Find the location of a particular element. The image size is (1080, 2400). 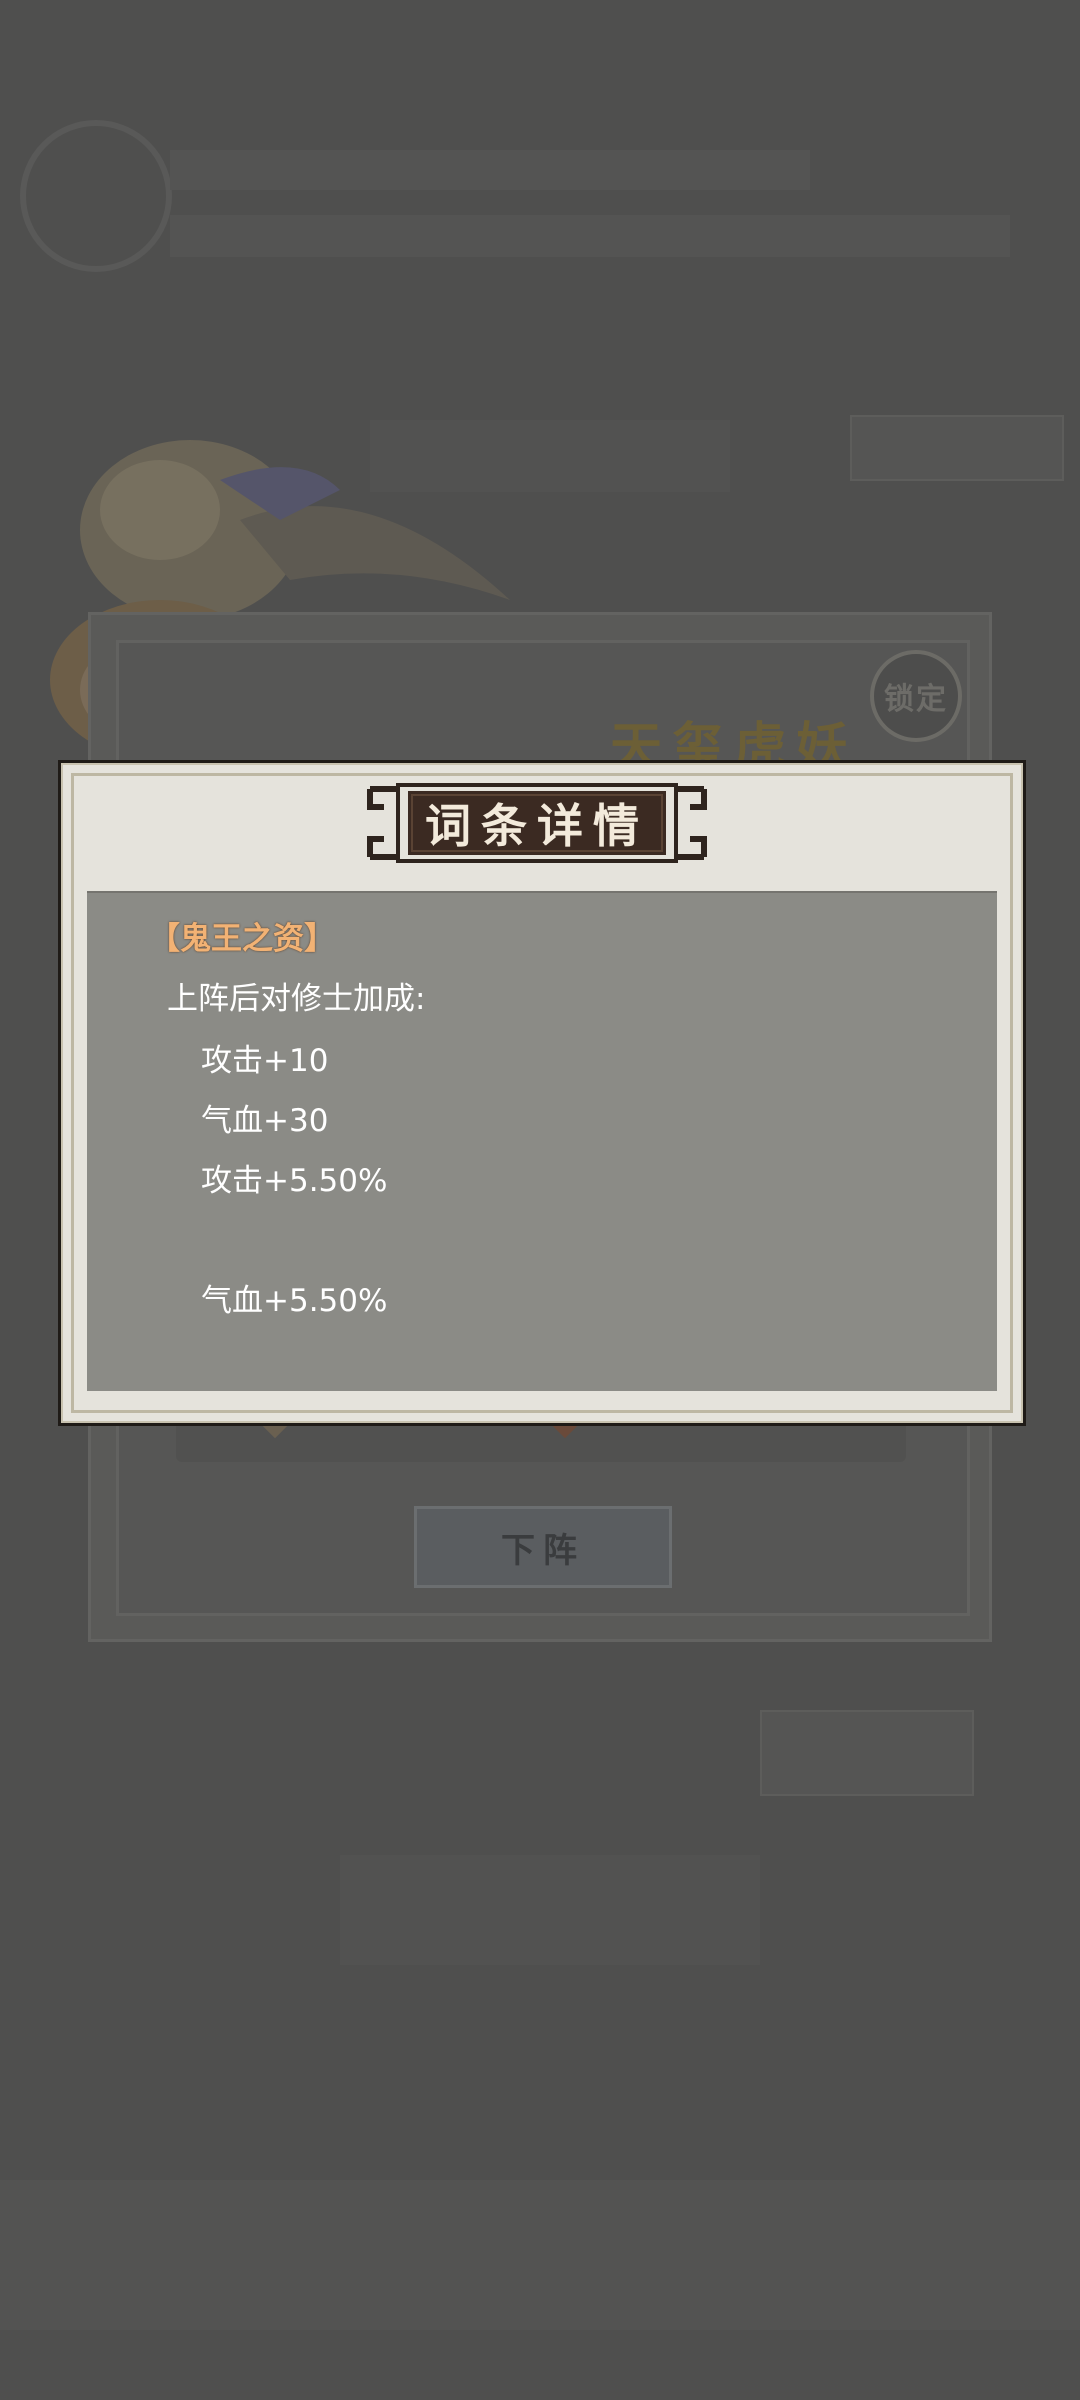

avatar is located at coordinates (96, 196).